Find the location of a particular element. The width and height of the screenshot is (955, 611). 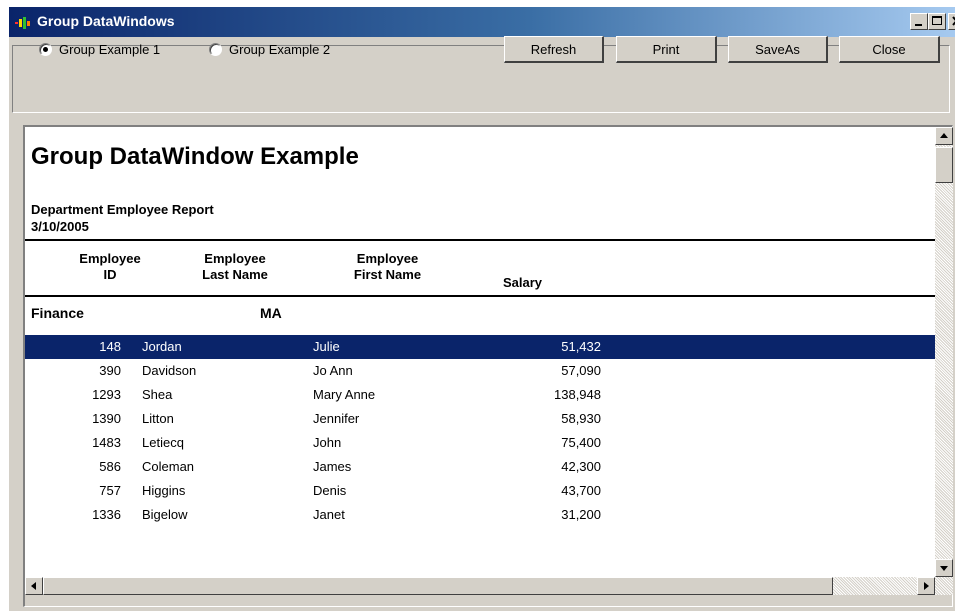

cell-first-name: Denis is located at coordinates (330, 490).